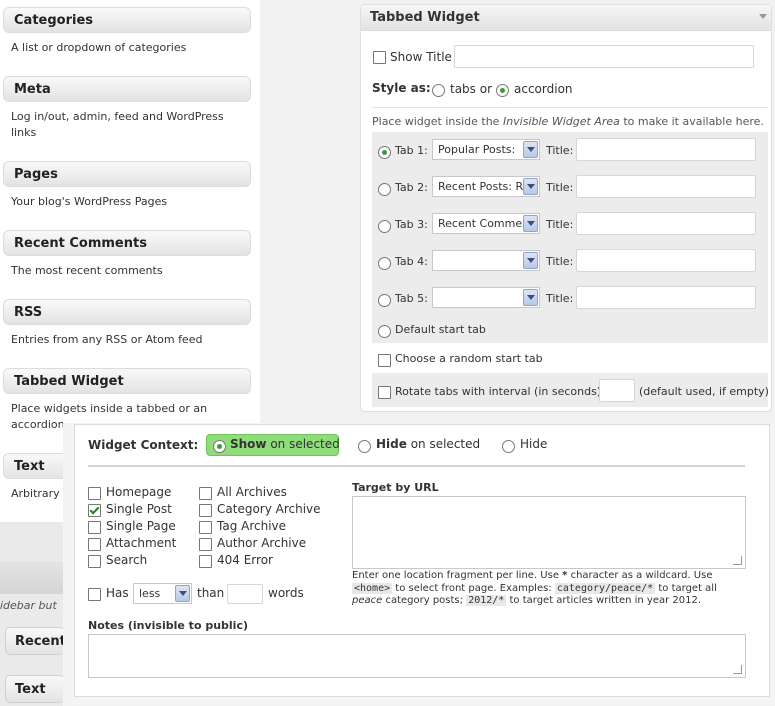 Image resolution: width=775 pixels, height=706 pixels. What do you see at coordinates (99, 47) in the screenshot?
I see `widget-categories-desc: A list or dropdown of categories` at bounding box center [99, 47].